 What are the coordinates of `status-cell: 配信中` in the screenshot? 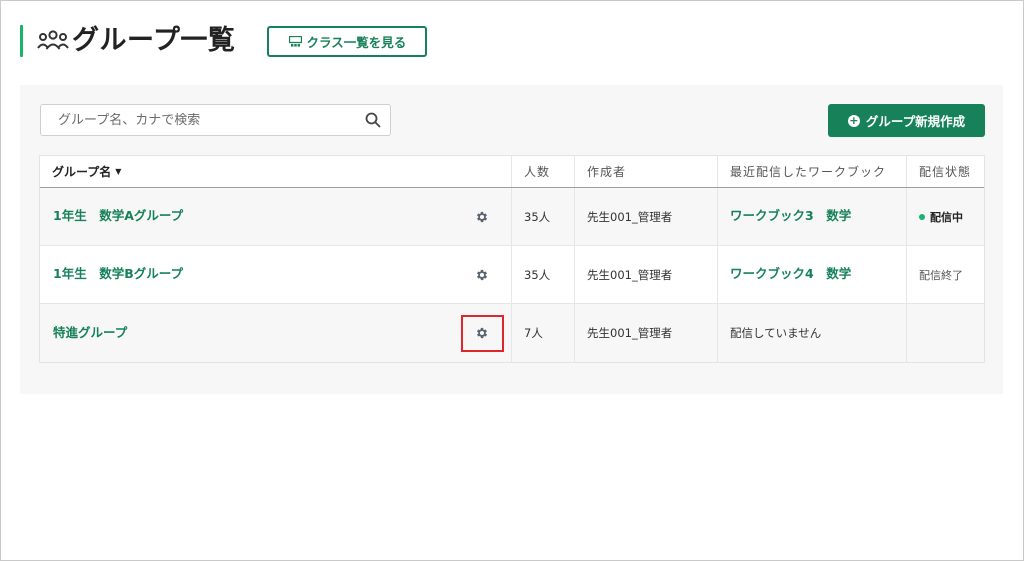 It's located at (945, 216).